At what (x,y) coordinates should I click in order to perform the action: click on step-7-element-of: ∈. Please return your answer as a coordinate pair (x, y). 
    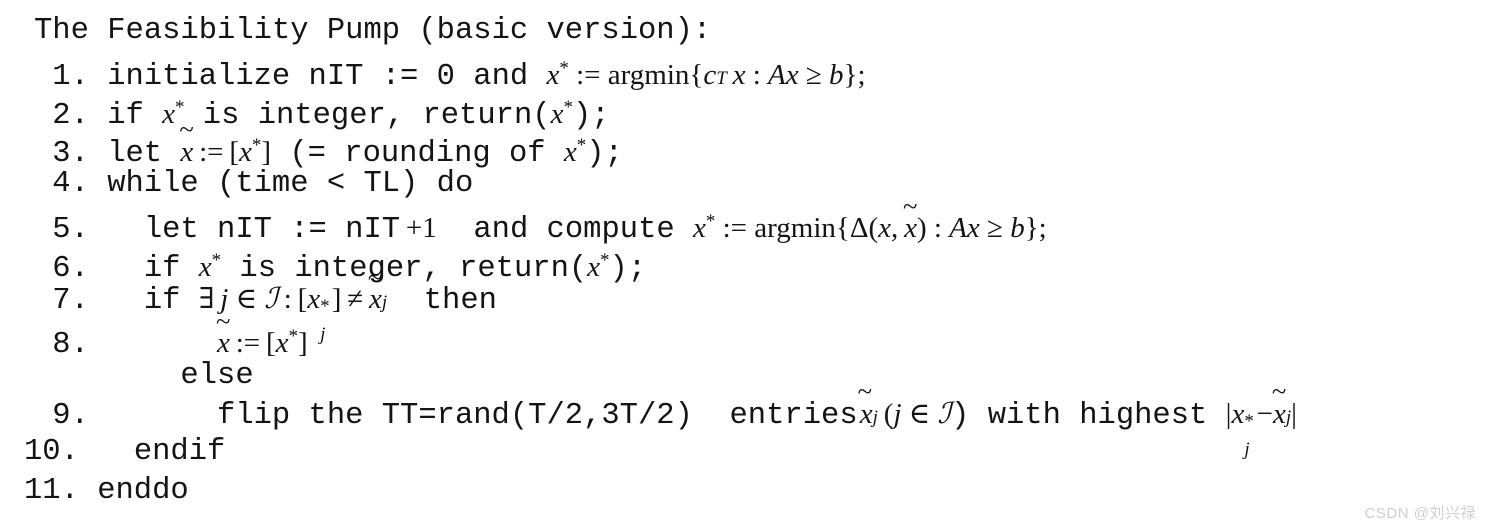
    Looking at the image, I should click on (246, 299).